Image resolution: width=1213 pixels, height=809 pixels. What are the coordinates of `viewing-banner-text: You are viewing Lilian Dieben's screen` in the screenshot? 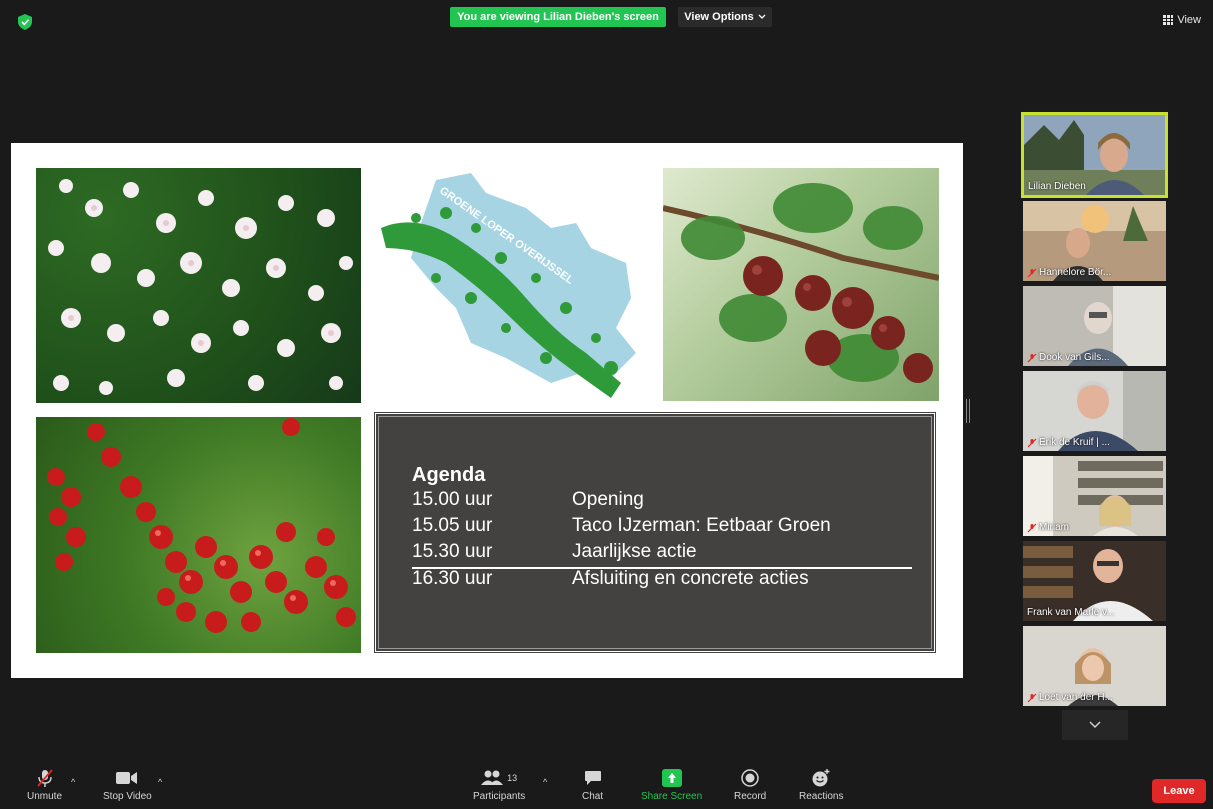 It's located at (558, 17).